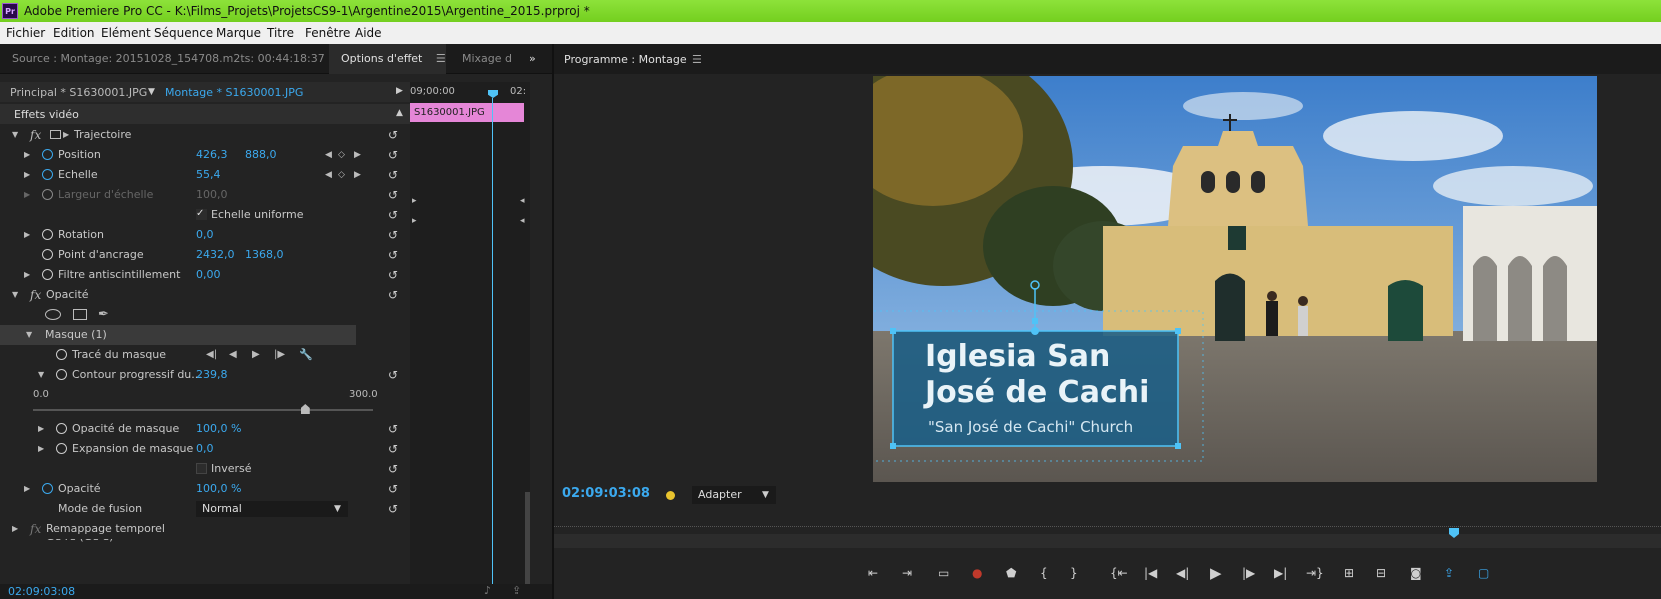  I want to click on menu-clip: Elément, so click(126, 33).